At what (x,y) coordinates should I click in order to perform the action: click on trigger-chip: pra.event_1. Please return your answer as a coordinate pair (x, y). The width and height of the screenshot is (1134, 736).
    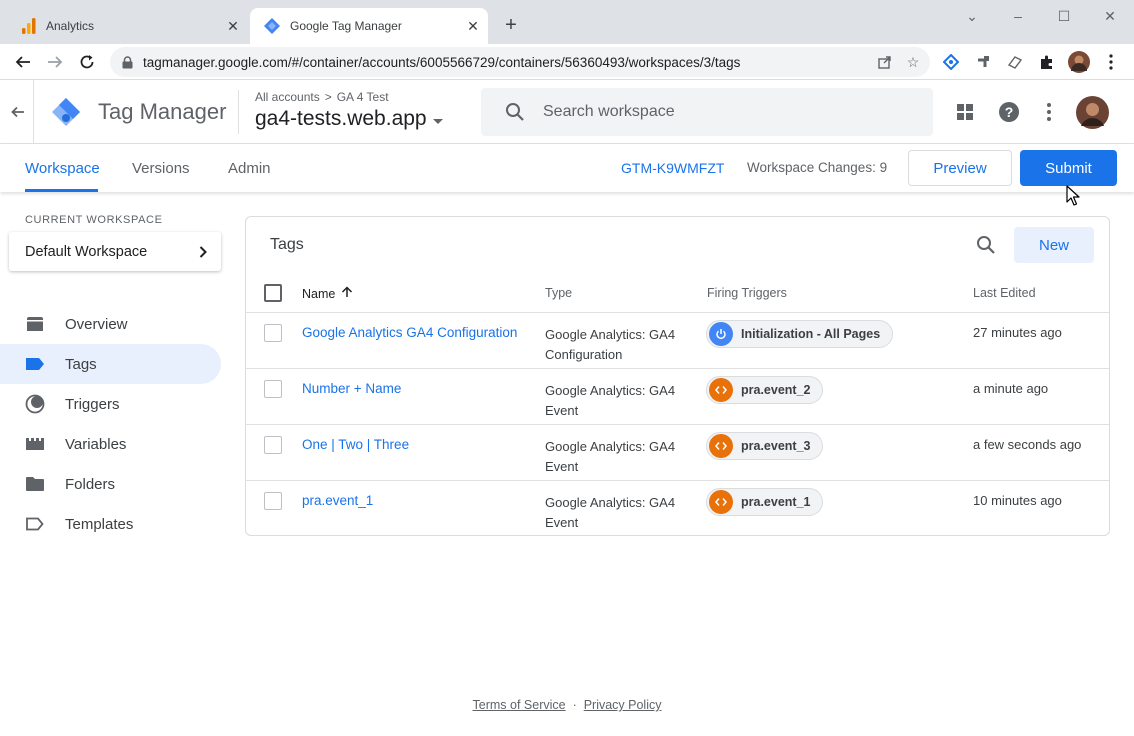
    Looking at the image, I should click on (765, 502).